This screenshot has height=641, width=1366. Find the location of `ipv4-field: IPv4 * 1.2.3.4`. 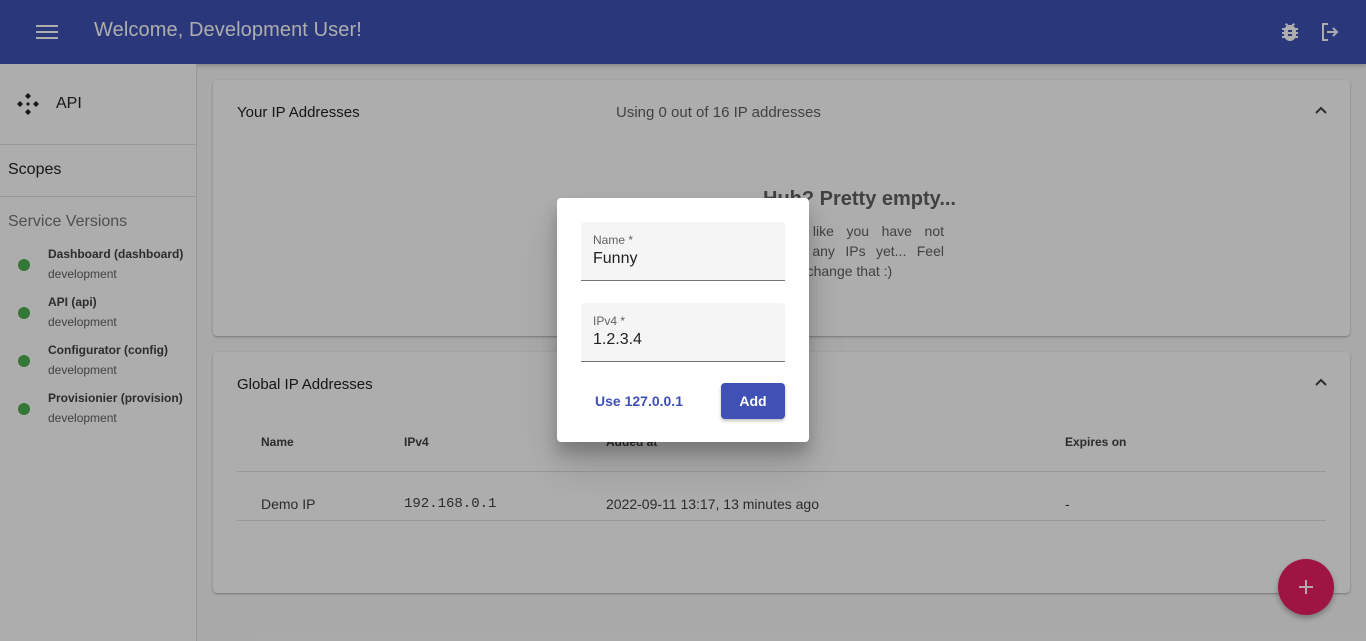

ipv4-field: IPv4 * 1.2.3.4 is located at coordinates (683, 332).